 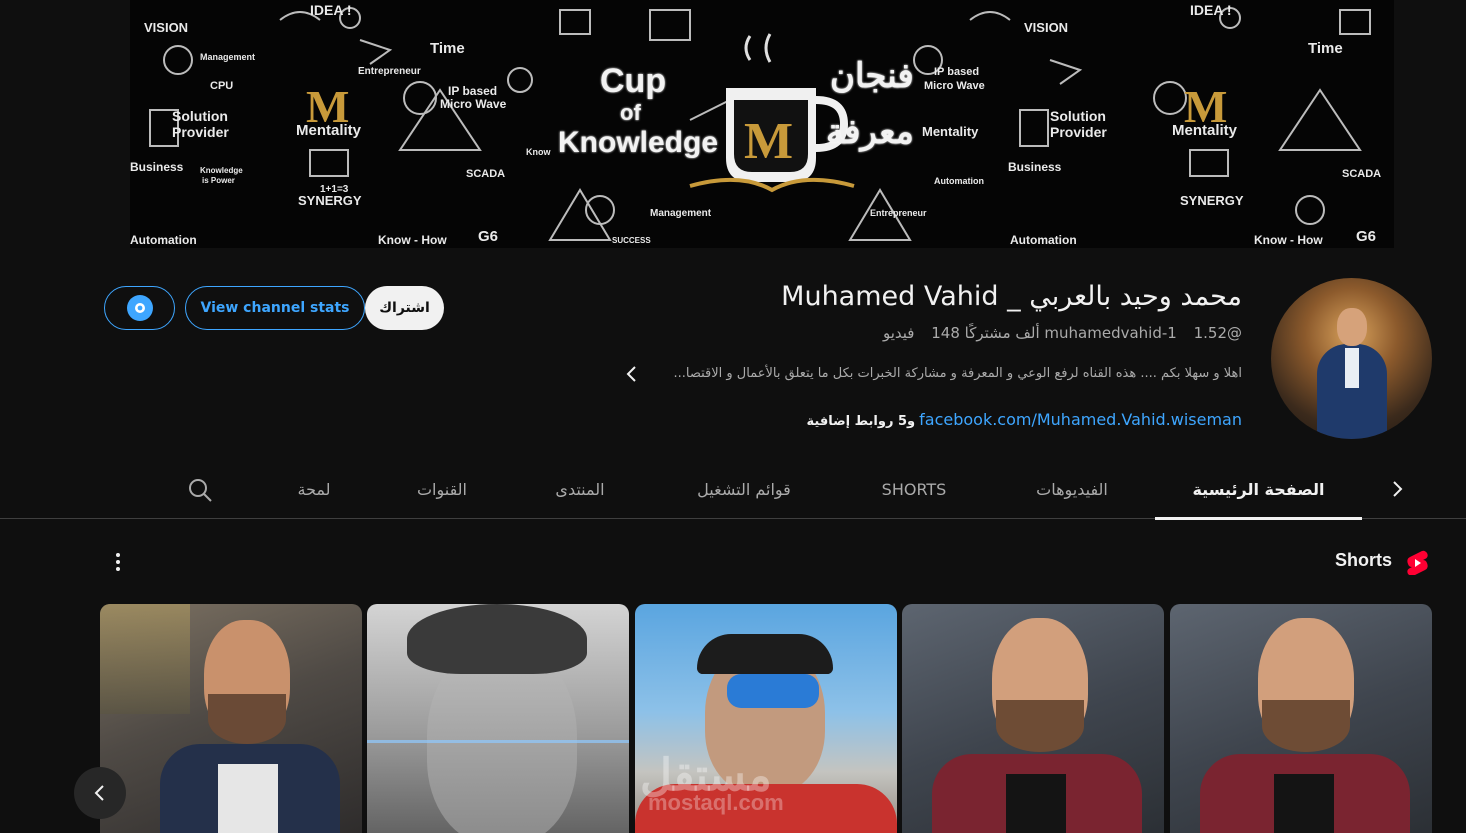 What do you see at coordinates (221, 170) in the screenshot?
I see `doodle-knowledge: Knowledge` at bounding box center [221, 170].